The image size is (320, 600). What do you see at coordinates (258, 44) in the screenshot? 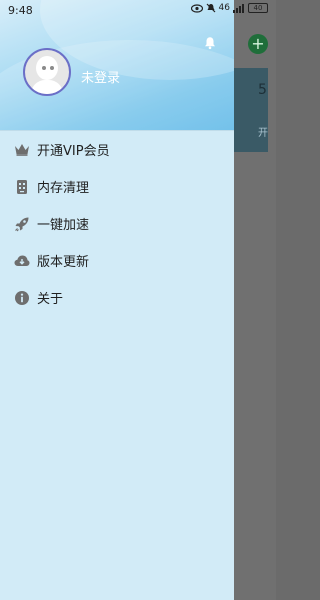
I see `add-fab-button: +` at bounding box center [258, 44].